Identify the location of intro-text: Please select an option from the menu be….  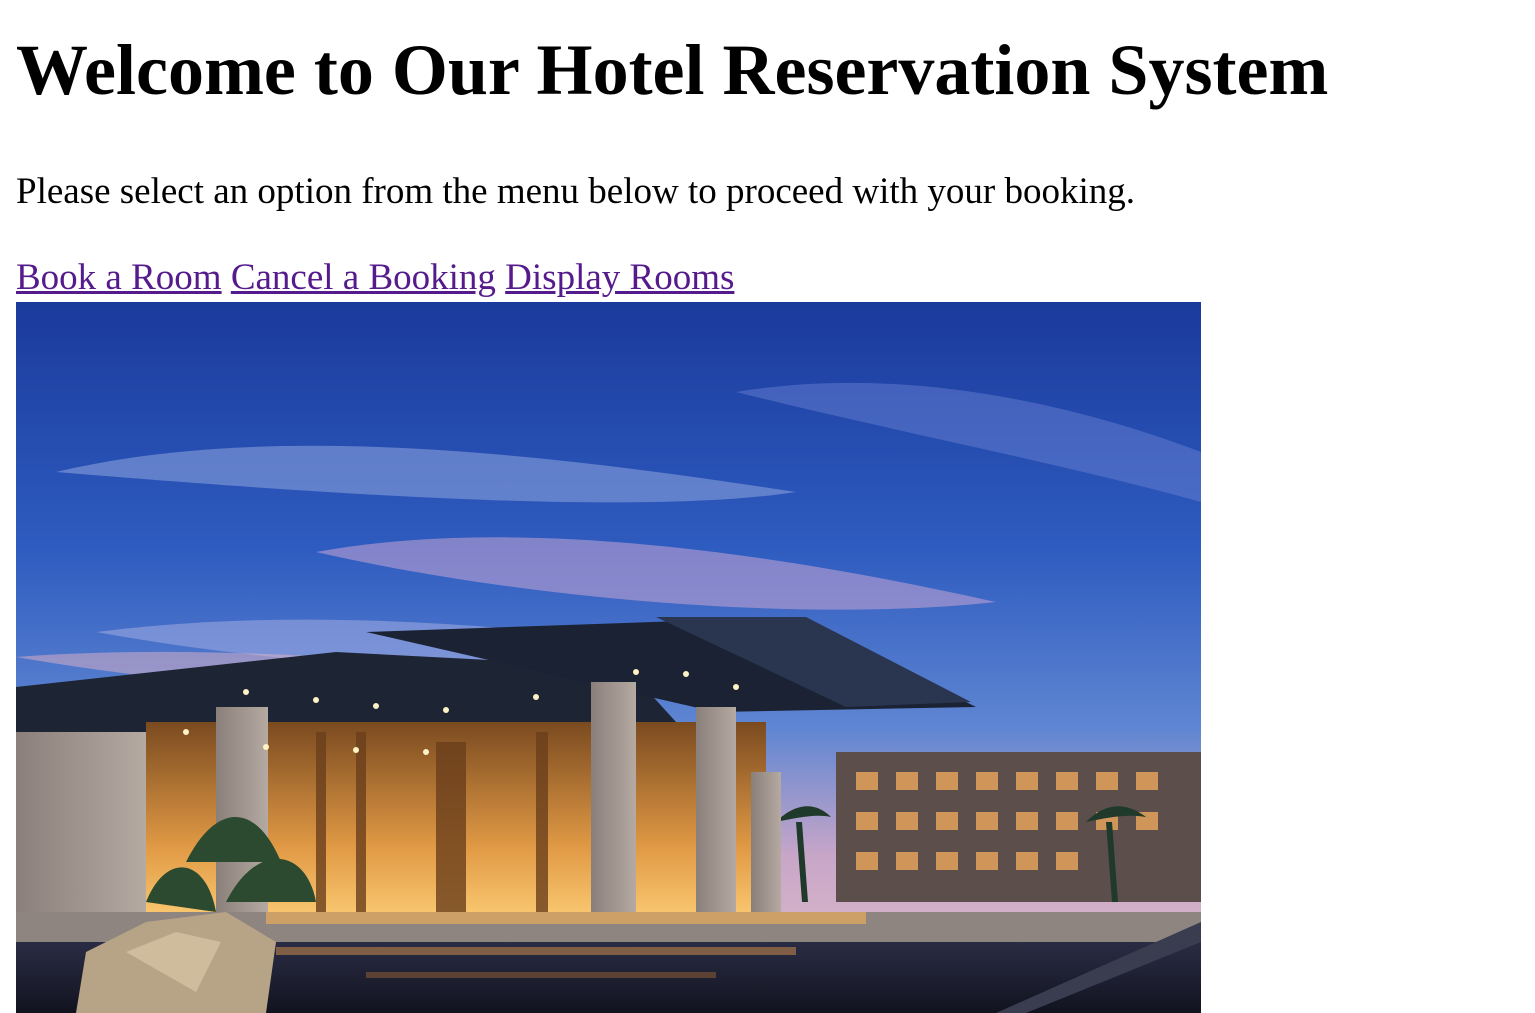
(575, 191).